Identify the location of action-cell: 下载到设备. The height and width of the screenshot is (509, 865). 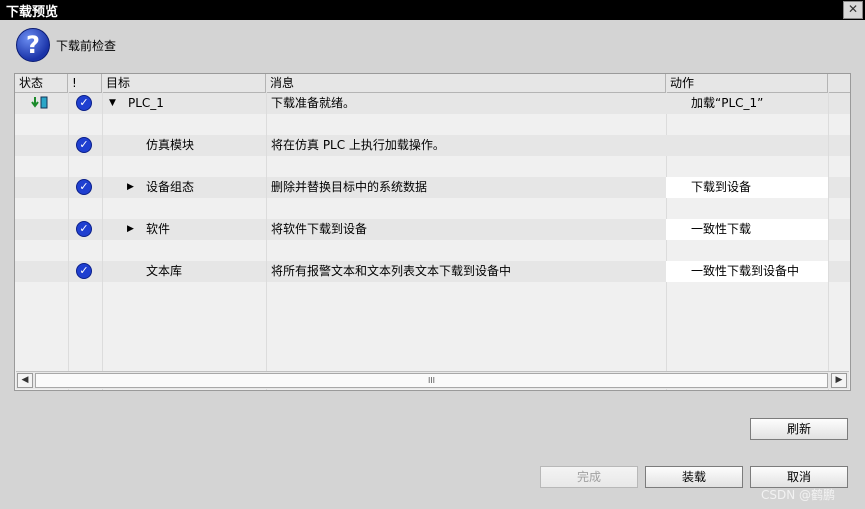
(747, 187).